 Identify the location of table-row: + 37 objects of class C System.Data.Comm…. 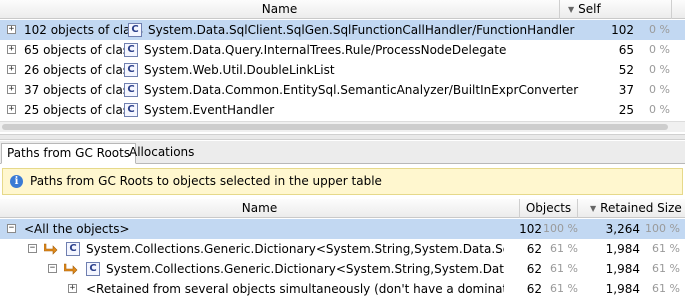
(342, 90).